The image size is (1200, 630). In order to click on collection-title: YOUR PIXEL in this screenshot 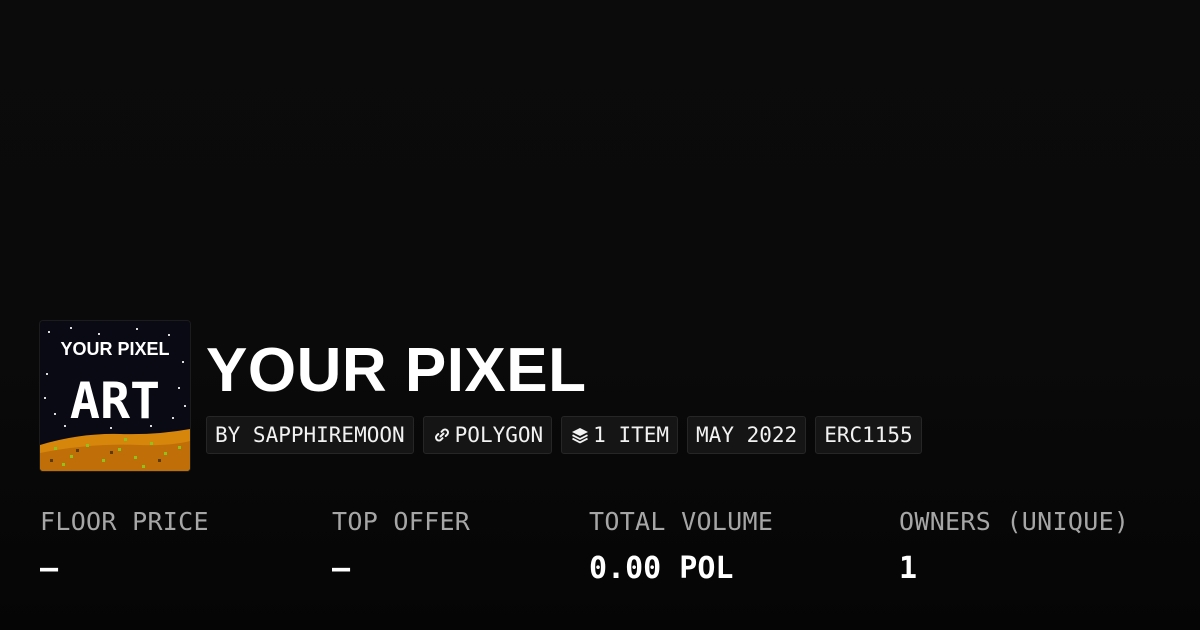, I will do `click(396, 370)`.